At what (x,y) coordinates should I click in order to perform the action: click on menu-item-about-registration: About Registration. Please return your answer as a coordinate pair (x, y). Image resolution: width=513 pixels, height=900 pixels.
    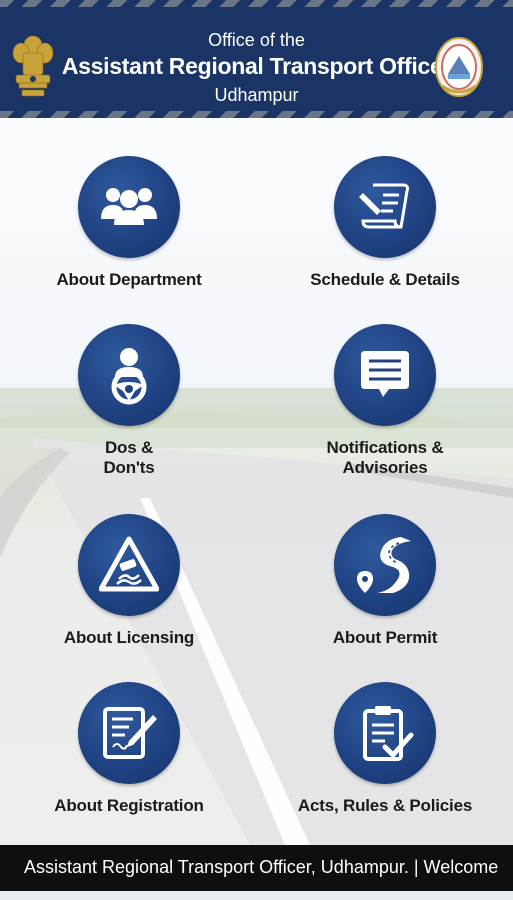
    Looking at the image, I should click on (129, 757).